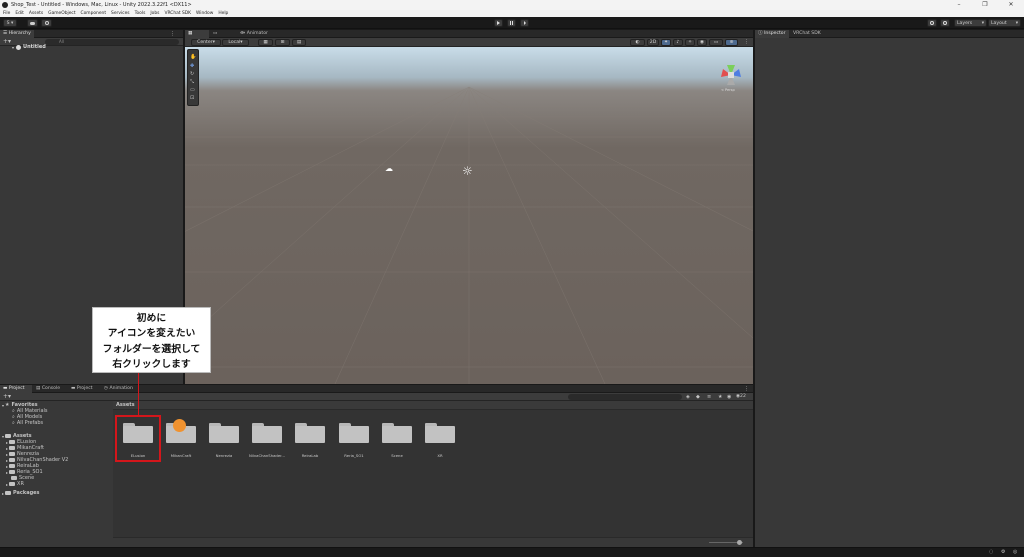  Describe the element at coordinates (192, 66) in the screenshot. I see `move-tool-icon: ✥` at that location.